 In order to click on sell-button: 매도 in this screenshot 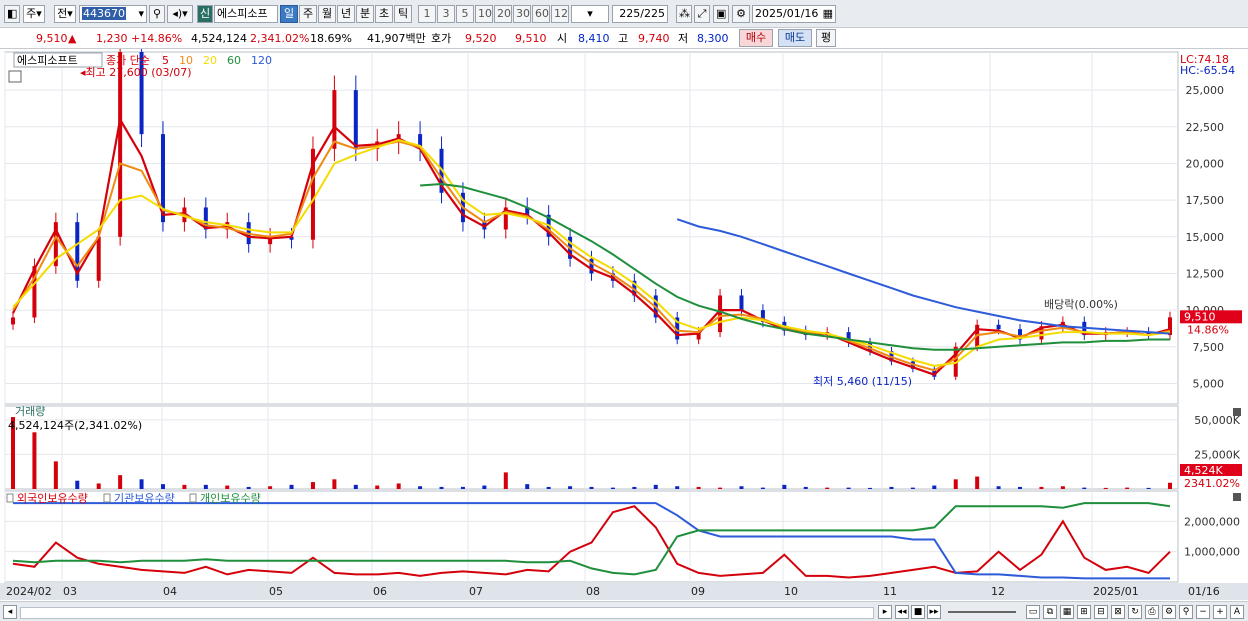, I will do `click(795, 38)`.